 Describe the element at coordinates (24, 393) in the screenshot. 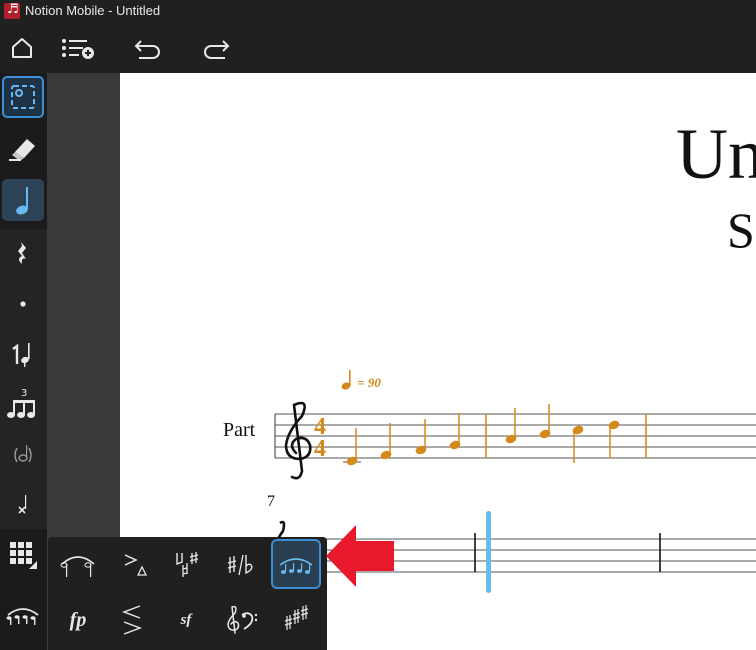

I see `svg-text: 3` at that location.